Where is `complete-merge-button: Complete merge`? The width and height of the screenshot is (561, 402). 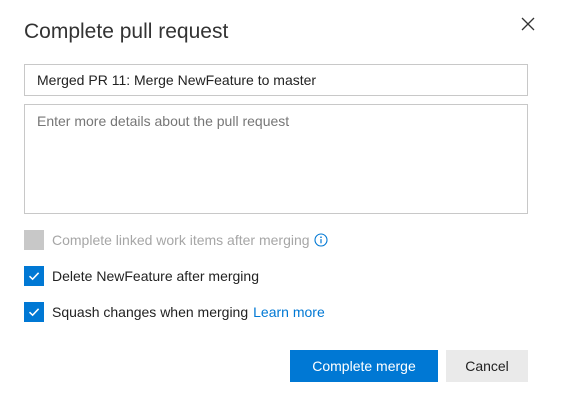
complete-merge-button: Complete merge is located at coordinates (364, 366).